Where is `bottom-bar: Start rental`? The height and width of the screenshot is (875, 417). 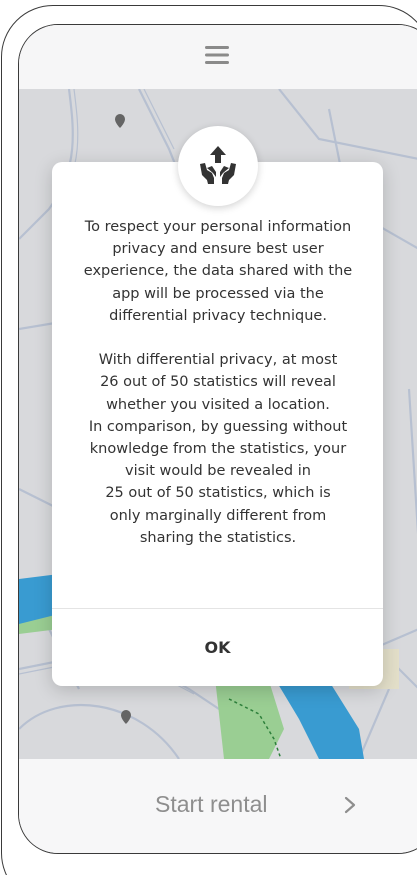
bottom-bar: Start rental is located at coordinates (218, 806).